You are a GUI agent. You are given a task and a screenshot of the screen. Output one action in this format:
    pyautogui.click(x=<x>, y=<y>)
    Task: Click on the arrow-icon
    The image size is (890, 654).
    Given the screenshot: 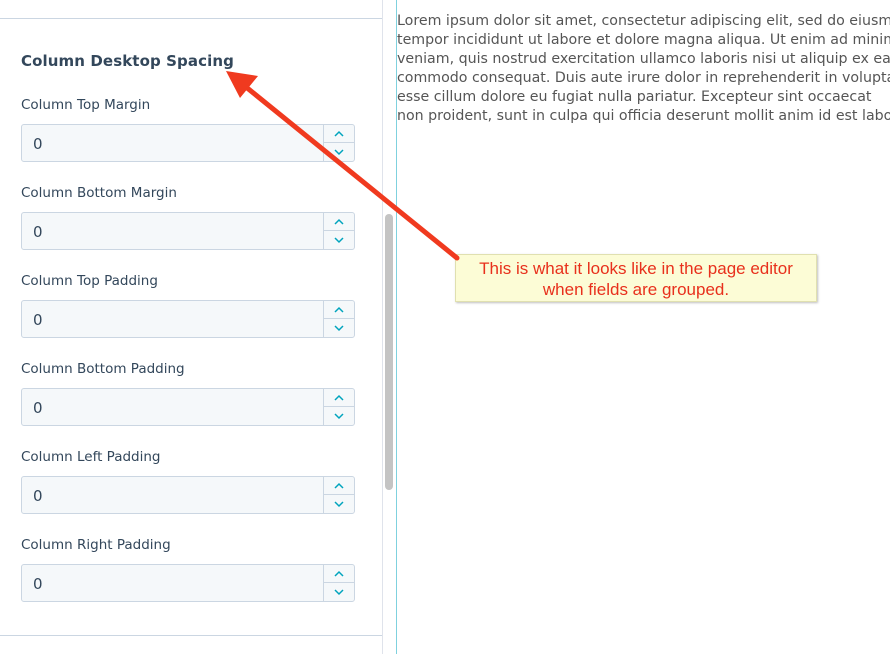 What is the action you would take?
    pyautogui.click(x=343, y=166)
    